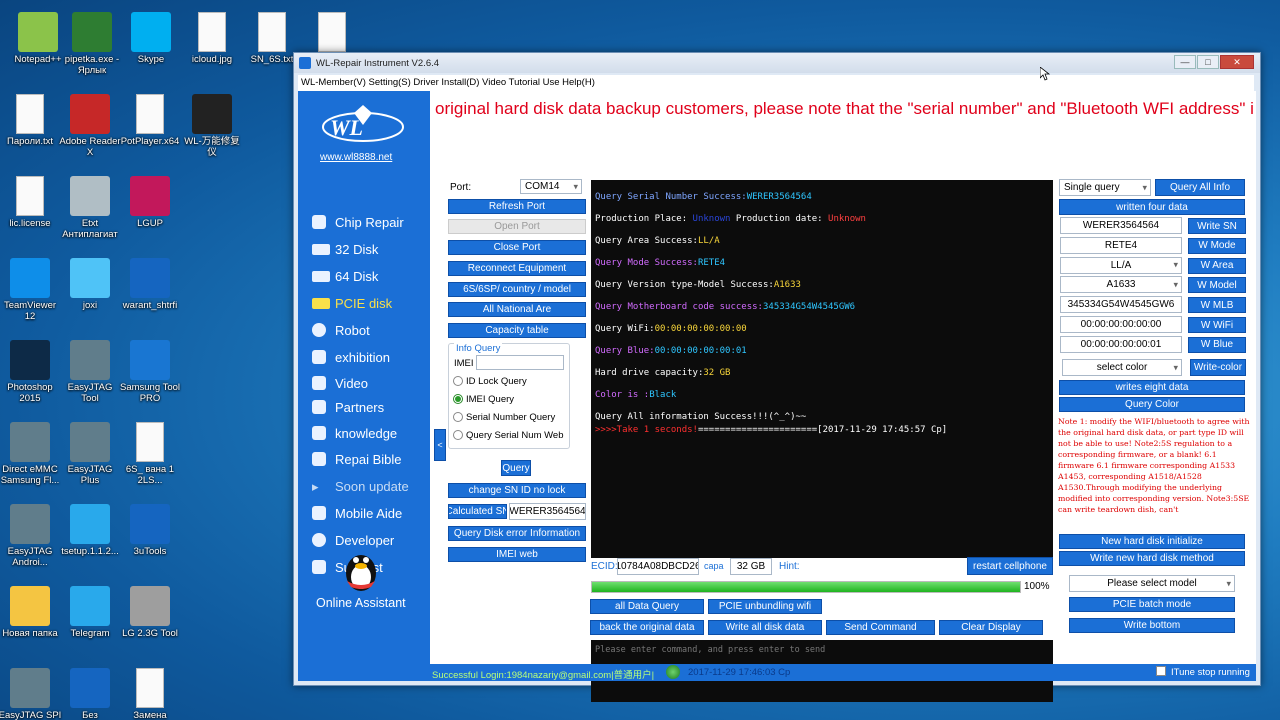 The height and width of the screenshot is (720, 1280). What do you see at coordinates (516, 468) in the screenshot?
I see `query-button: Query` at bounding box center [516, 468].